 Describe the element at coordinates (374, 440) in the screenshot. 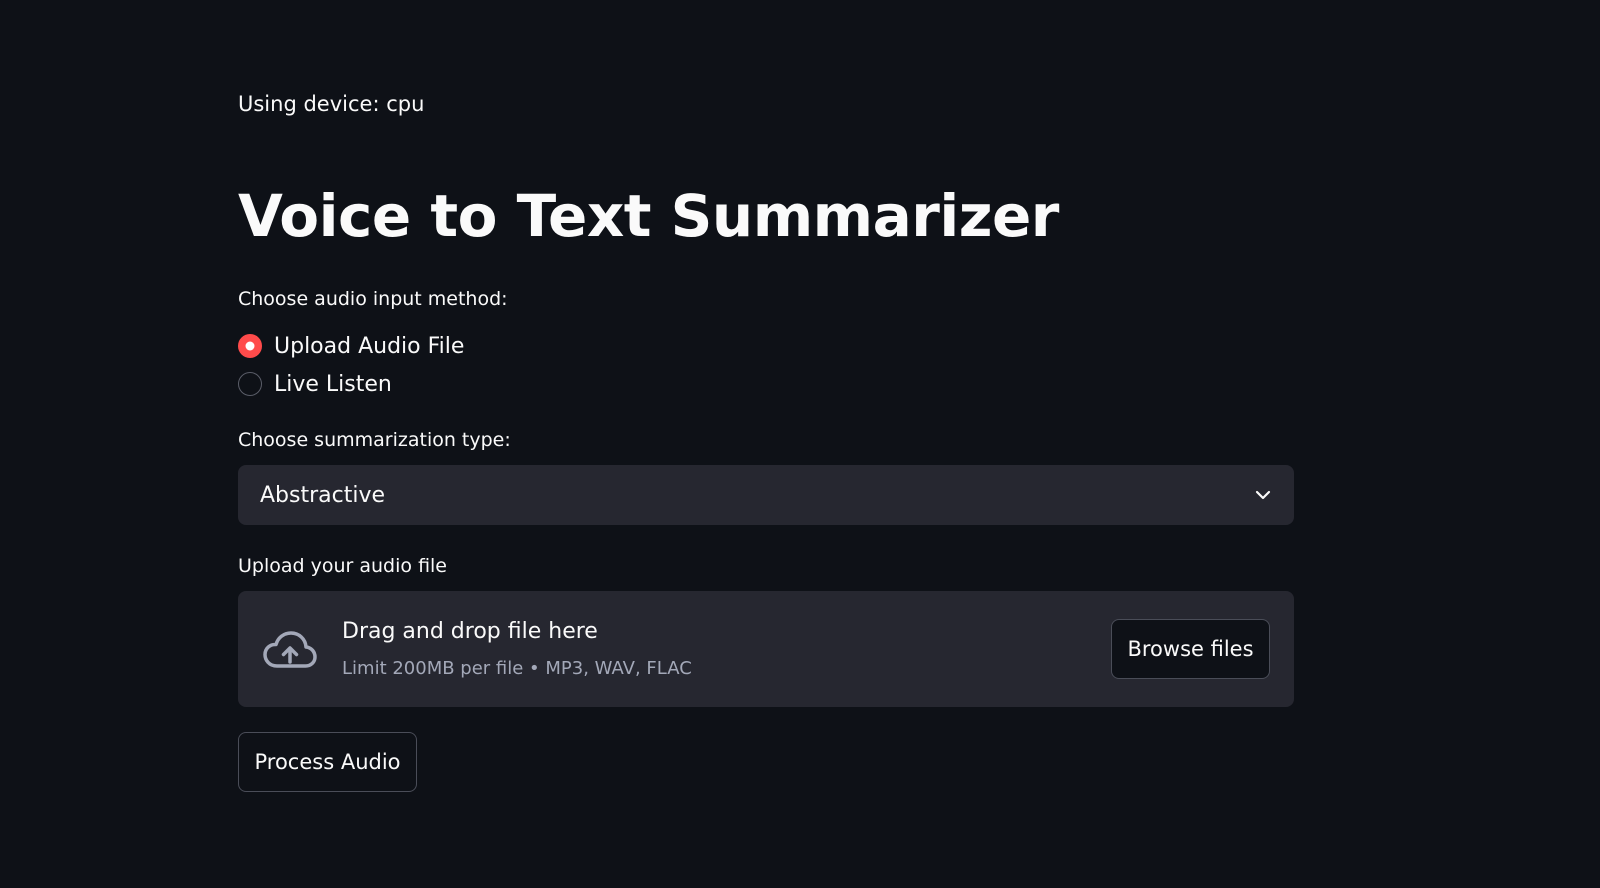

I see `summarization-type-label: Choose summarization type:` at that location.